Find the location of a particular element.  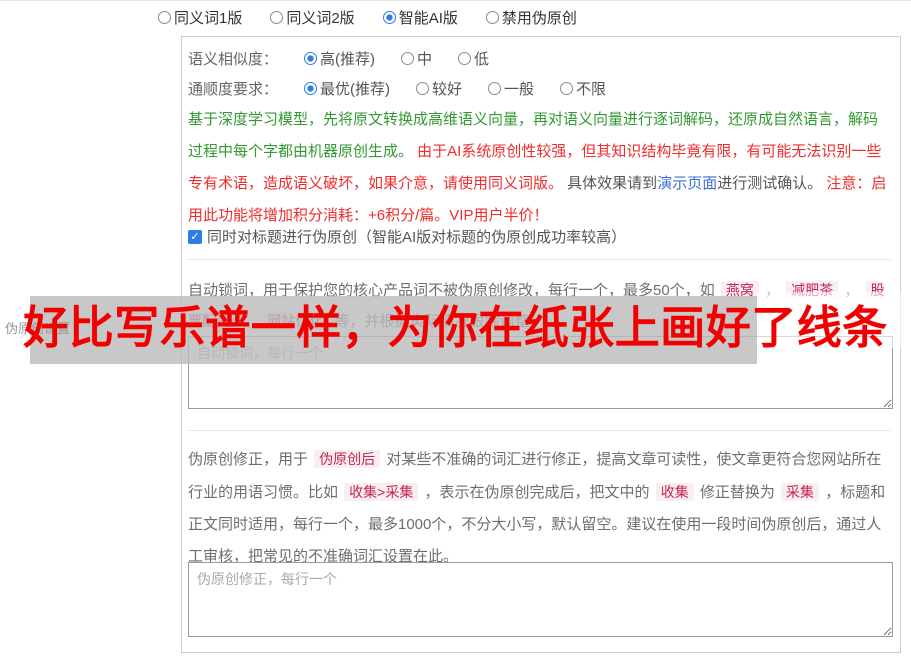

radio-option: 同义词1版 is located at coordinates (200, 17).